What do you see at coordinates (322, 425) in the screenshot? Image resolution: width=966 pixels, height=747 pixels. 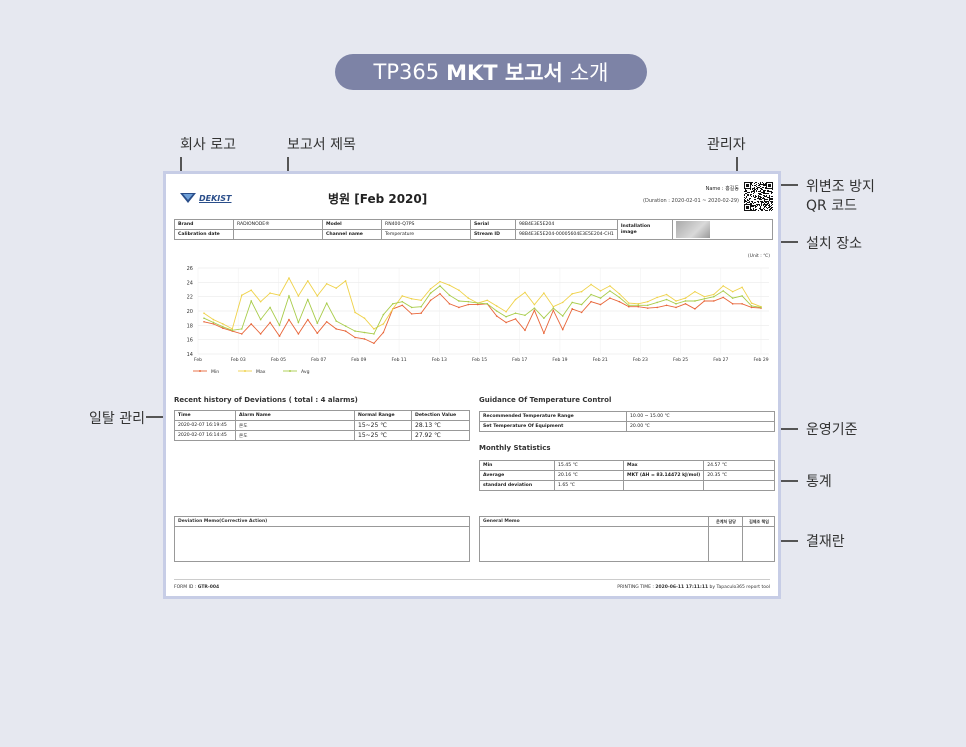 I see `table-row: 2020-02-07 16:19:45 온도 15~25 ℃ 28.13 ℃` at bounding box center [322, 425].